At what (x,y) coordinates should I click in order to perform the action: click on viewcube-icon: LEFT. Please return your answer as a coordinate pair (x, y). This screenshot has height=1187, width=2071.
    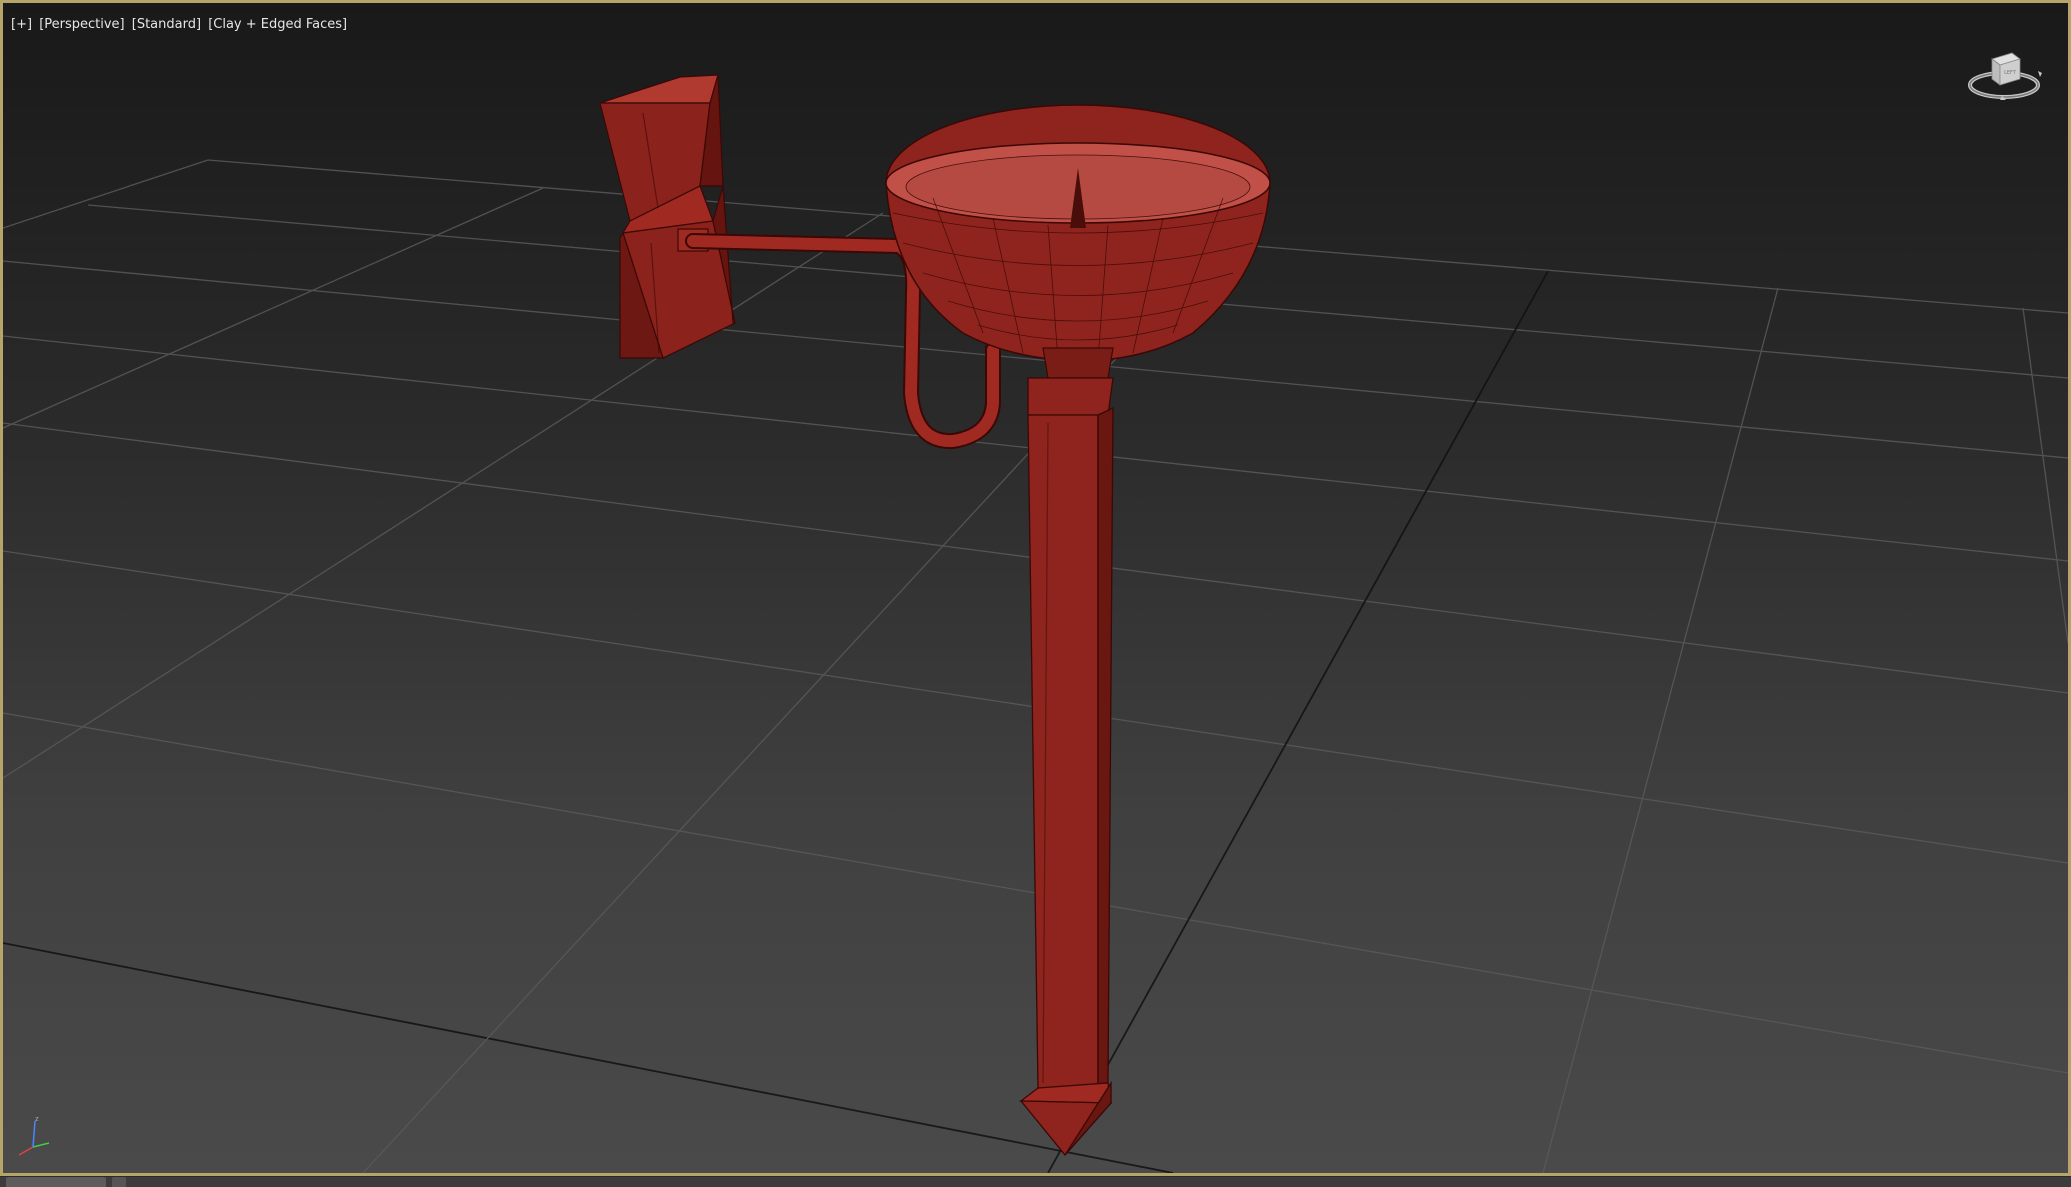
    Looking at the image, I should click on (2006, 76).